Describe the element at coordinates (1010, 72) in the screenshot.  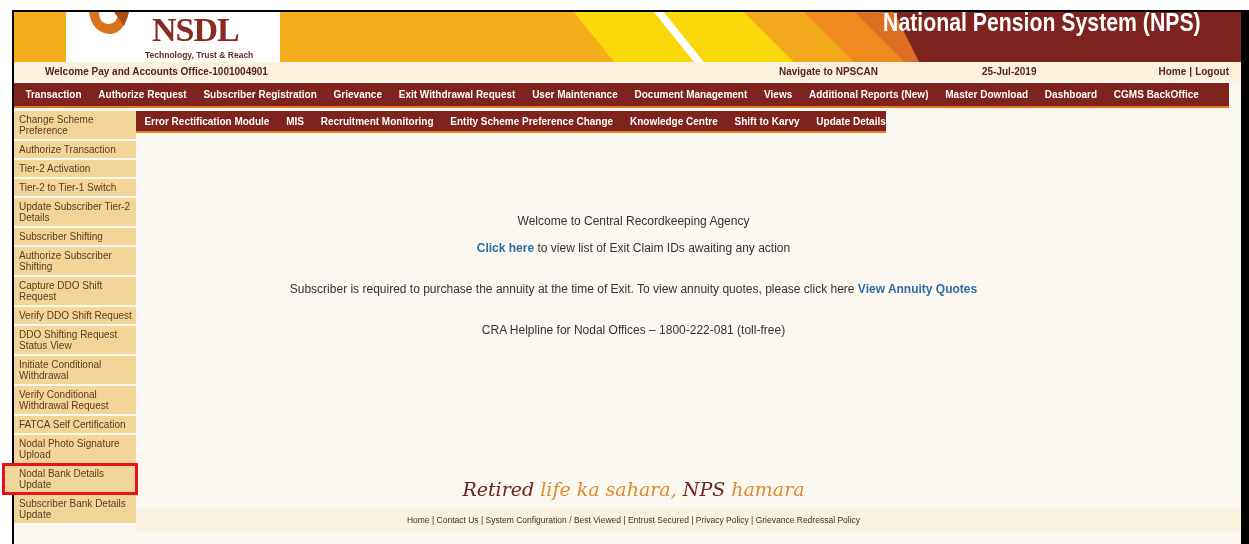
I see `date-text: 25-Jul-2019` at that location.